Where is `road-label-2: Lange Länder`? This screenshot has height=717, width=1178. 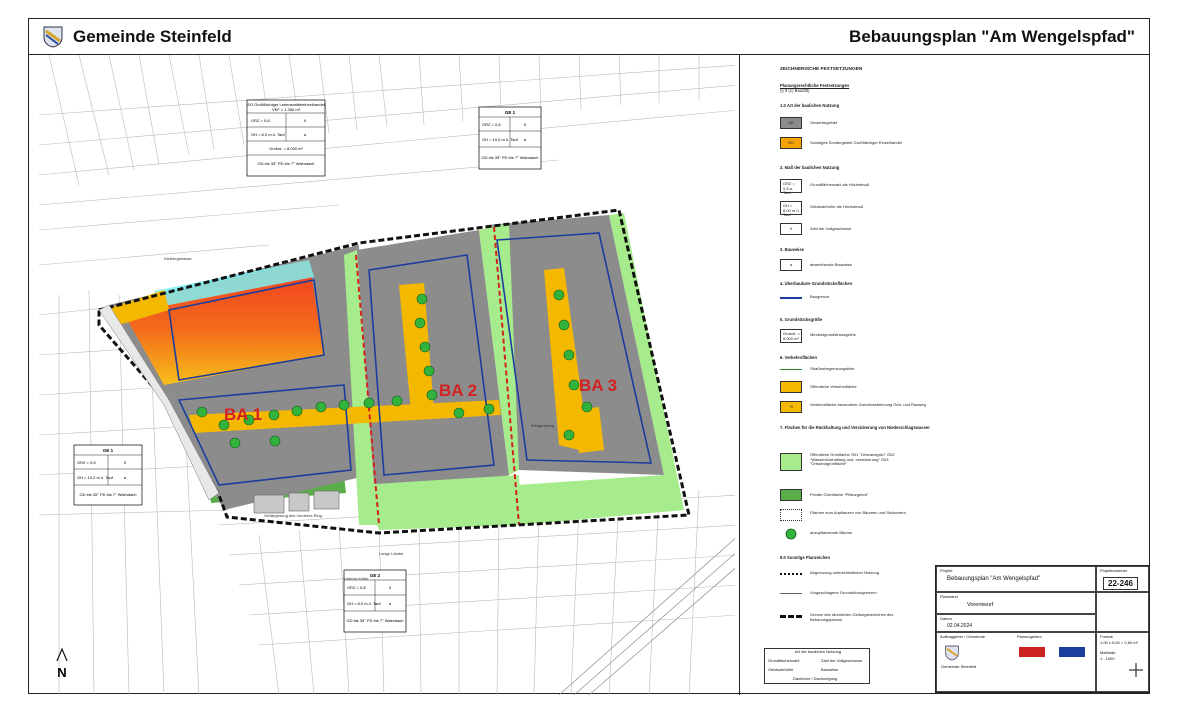 road-label-2: Lange Länder is located at coordinates (391, 553).